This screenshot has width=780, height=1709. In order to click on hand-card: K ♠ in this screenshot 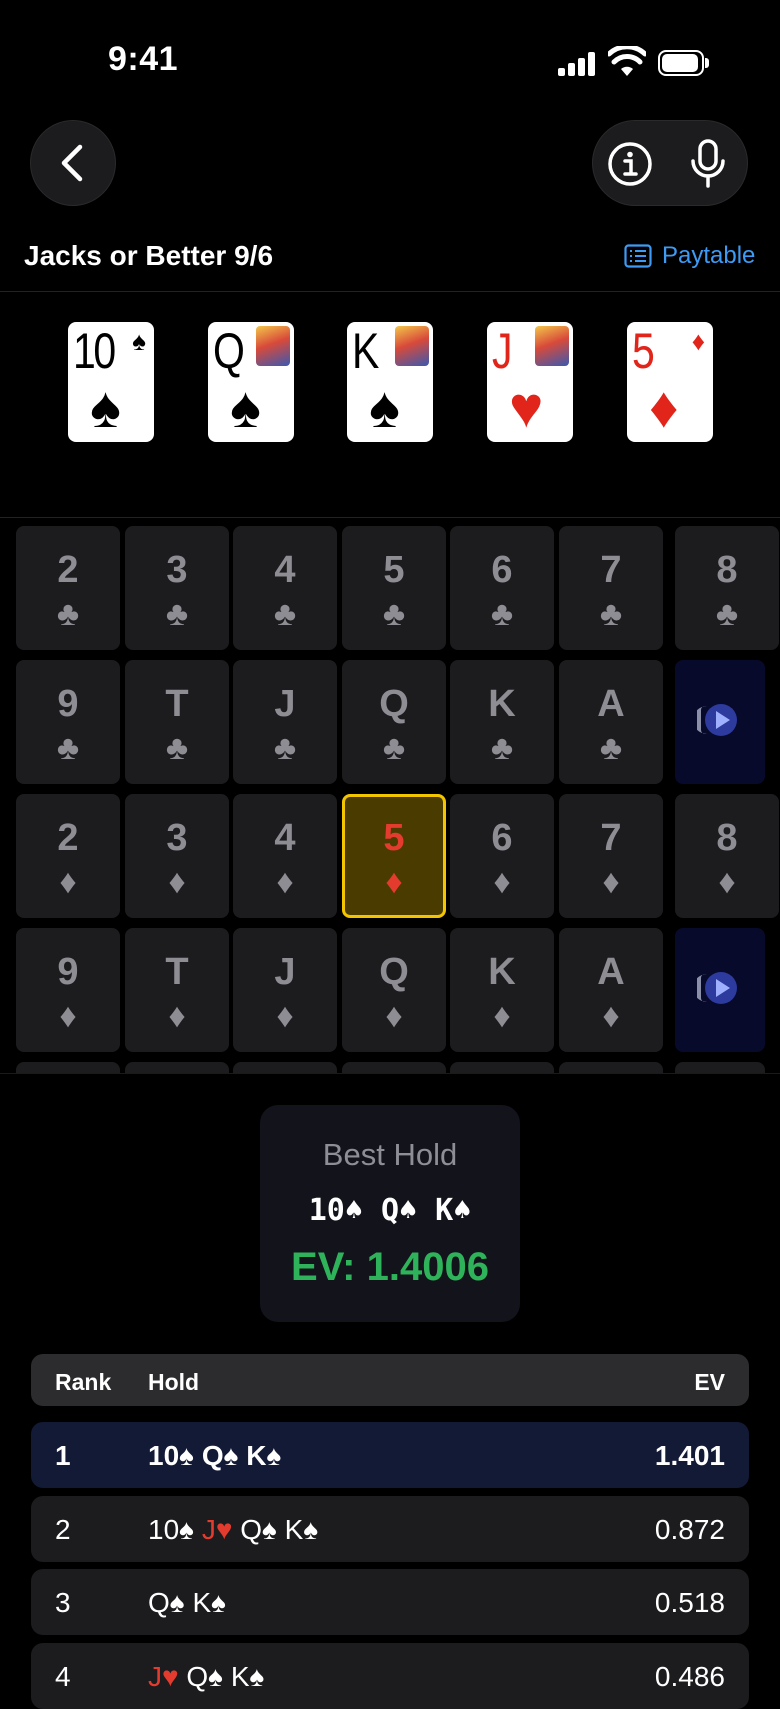, I will do `click(390, 382)`.